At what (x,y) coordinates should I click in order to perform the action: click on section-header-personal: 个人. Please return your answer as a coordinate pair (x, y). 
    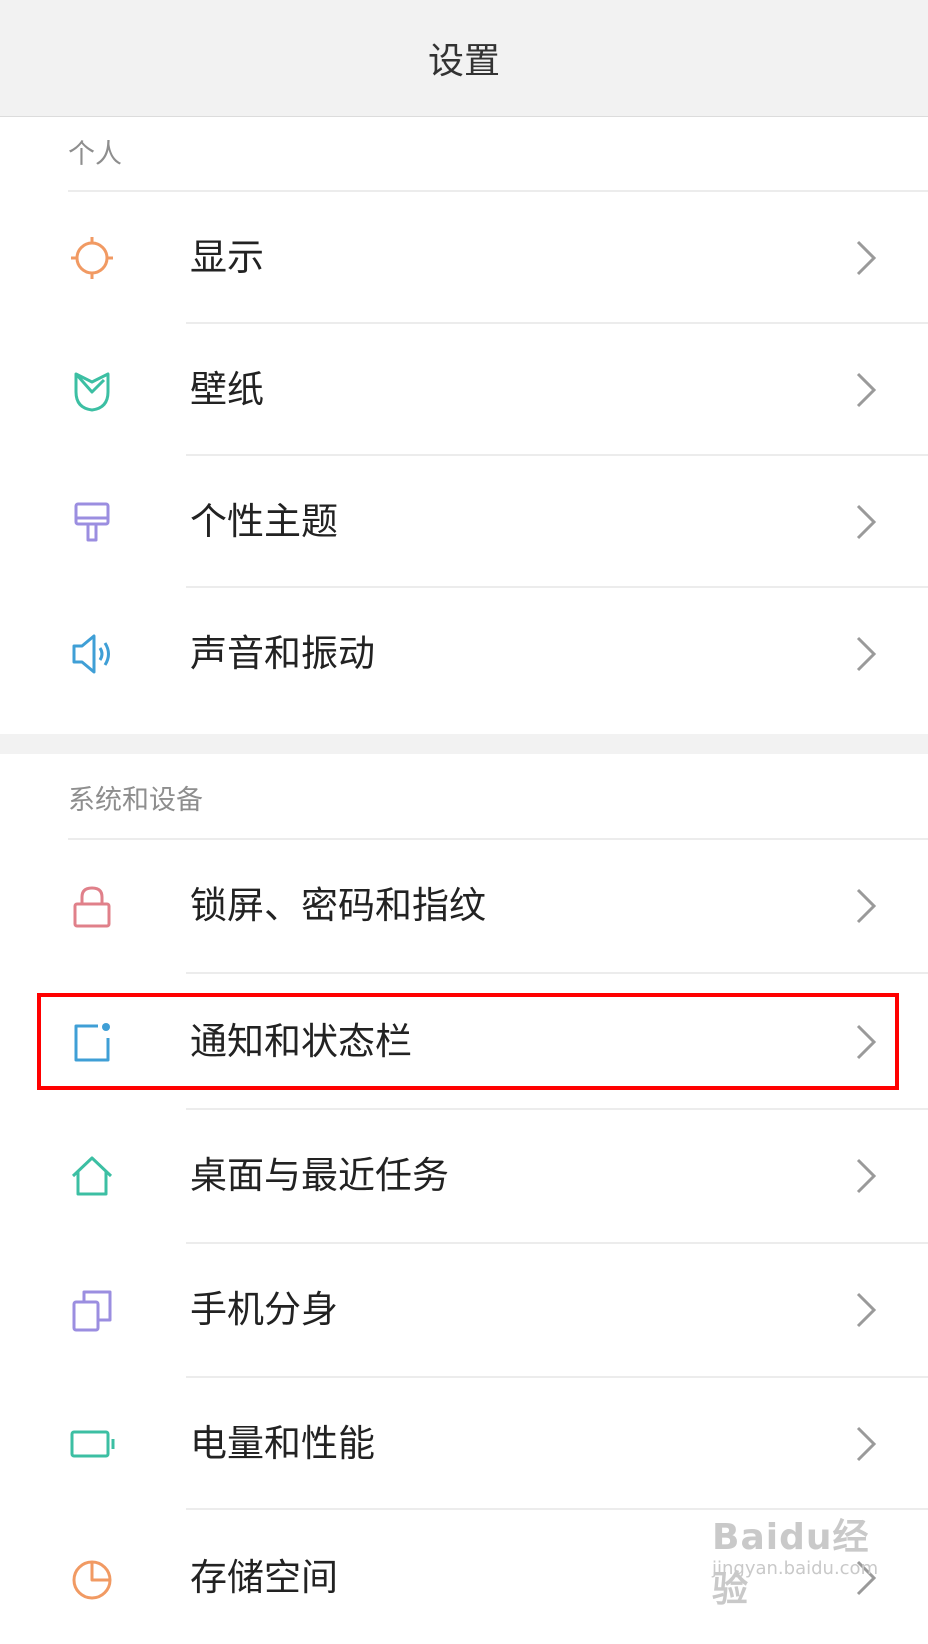
    Looking at the image, I should click on (95, 154).